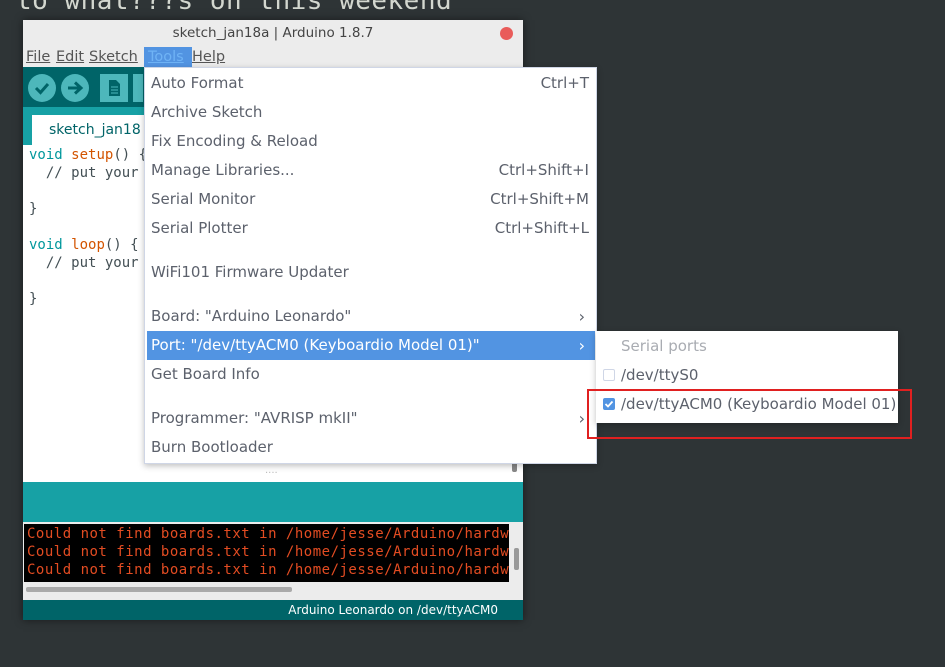 This screenshot has height=667, width=945. I want to click on board-port-status: Arduino Leonardo on /dev/ttyACM0, so click(393, 610).